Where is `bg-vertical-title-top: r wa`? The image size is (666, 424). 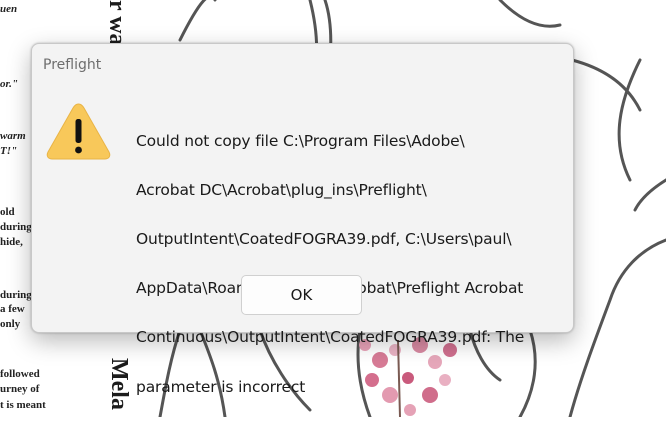
bg-vertical-title-top: r wa is located at coordinates (117, 23).